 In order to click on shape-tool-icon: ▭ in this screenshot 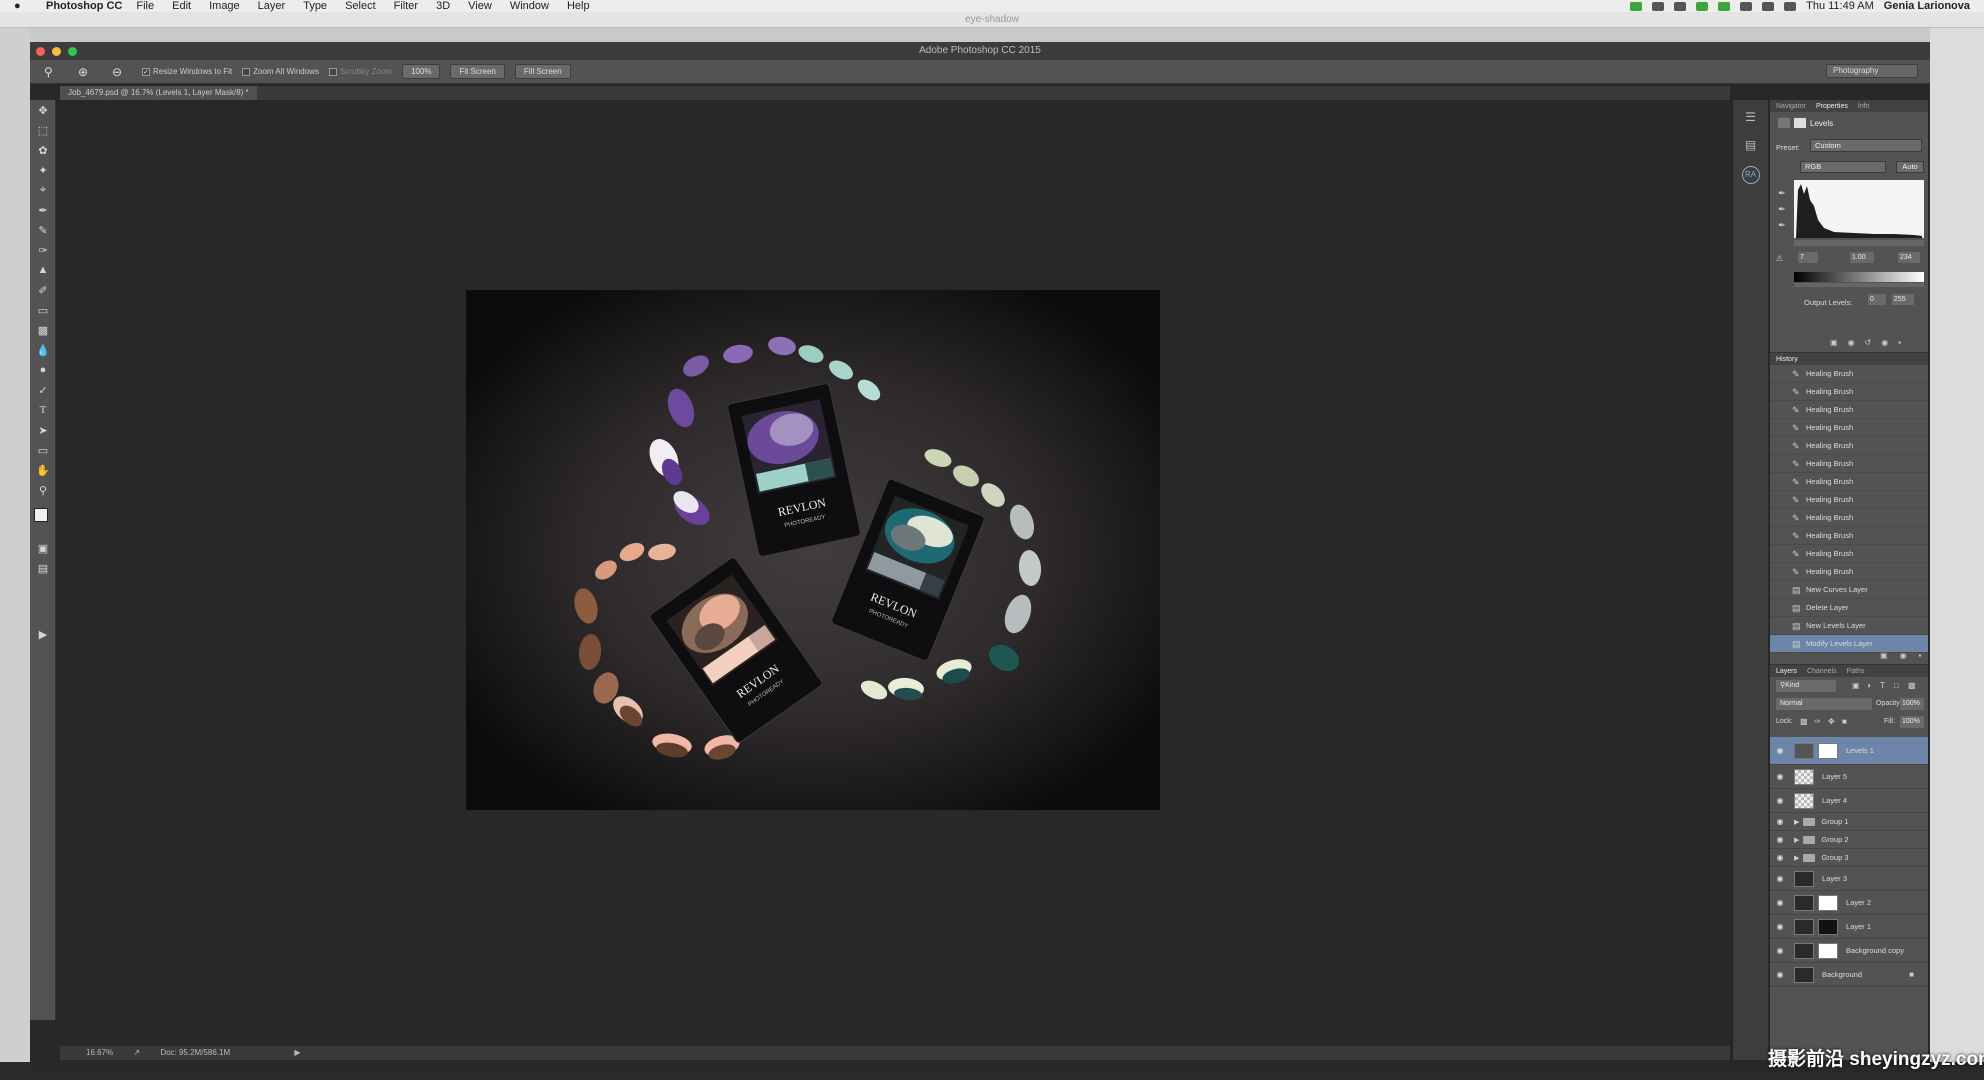, I will do `click(43, 450)`.